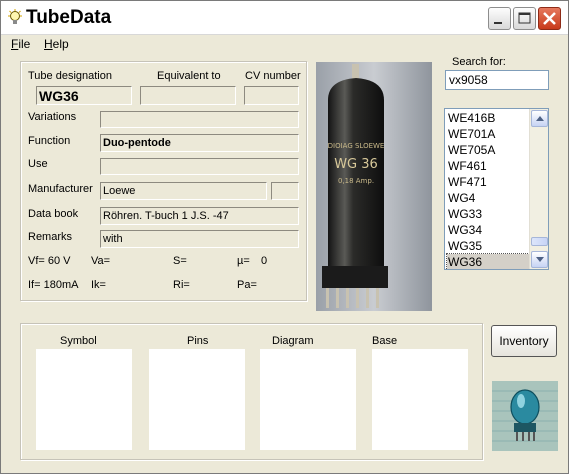 This screenshot has width=569, height=474. I want to click on symbol-pane, so click(84, 399).